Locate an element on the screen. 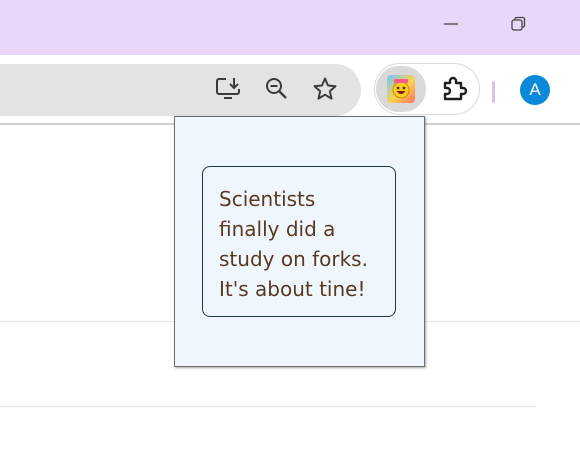 The width and height of the screenshot is (580, 457). install-app-icon is located at coordinates (228, 88).